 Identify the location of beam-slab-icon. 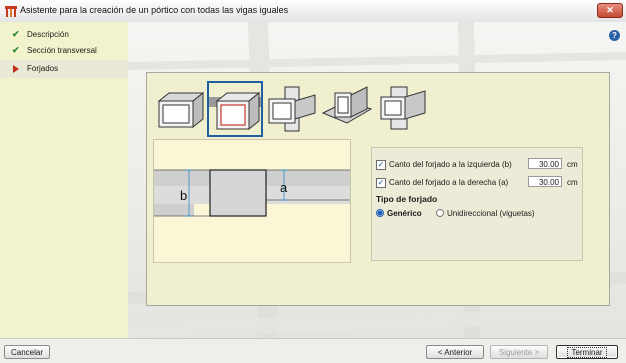
(235, 111).